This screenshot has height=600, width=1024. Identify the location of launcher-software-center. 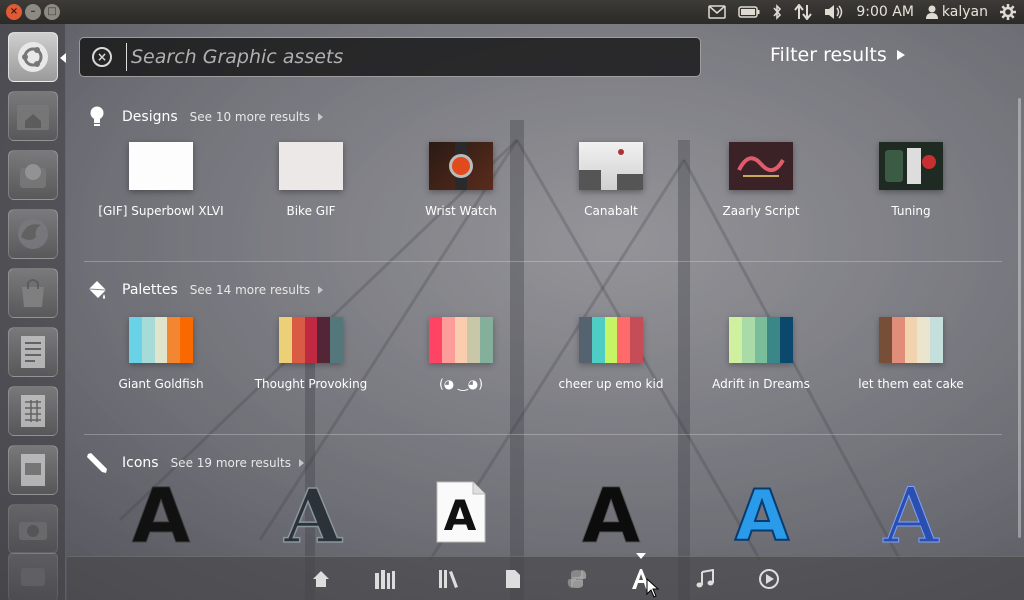
(33, 293).